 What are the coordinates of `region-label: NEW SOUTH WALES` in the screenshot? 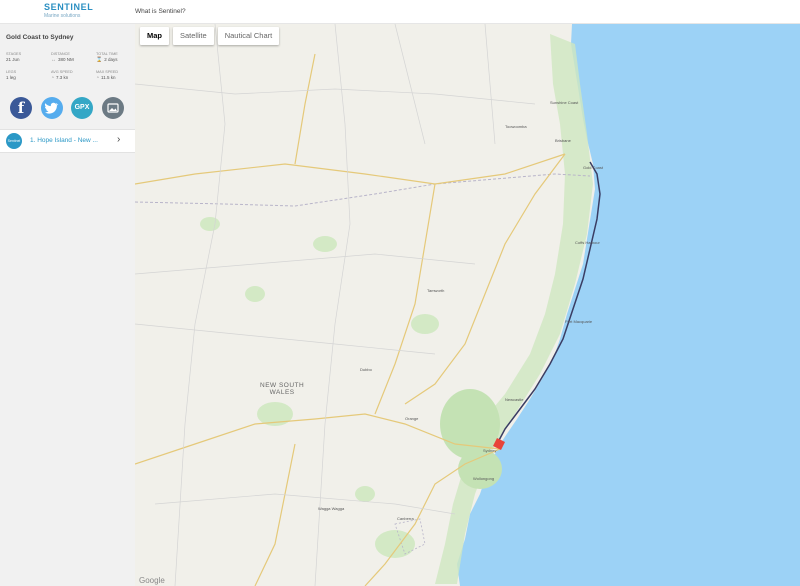 It's located at (282, 389).